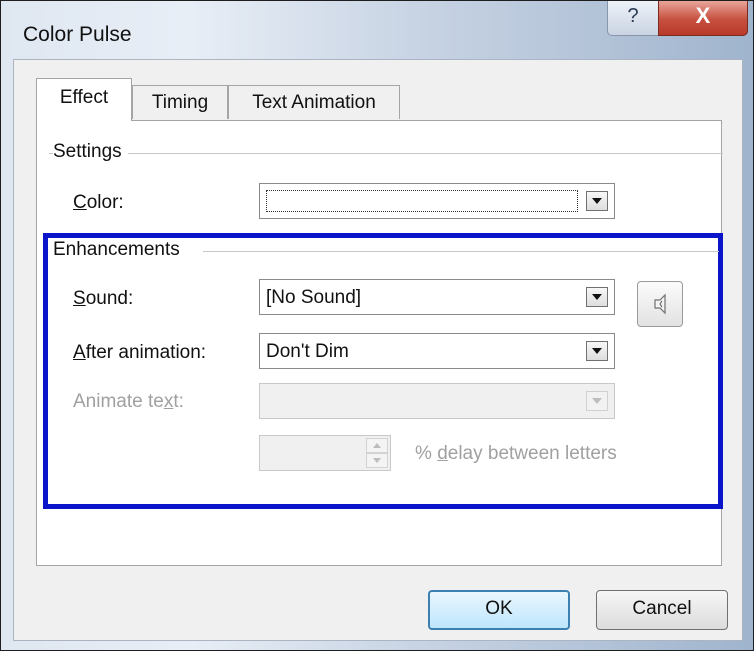 The width and height of the screenshot is (754, 651). I want to click on help-button: ?, so click(633, 18).